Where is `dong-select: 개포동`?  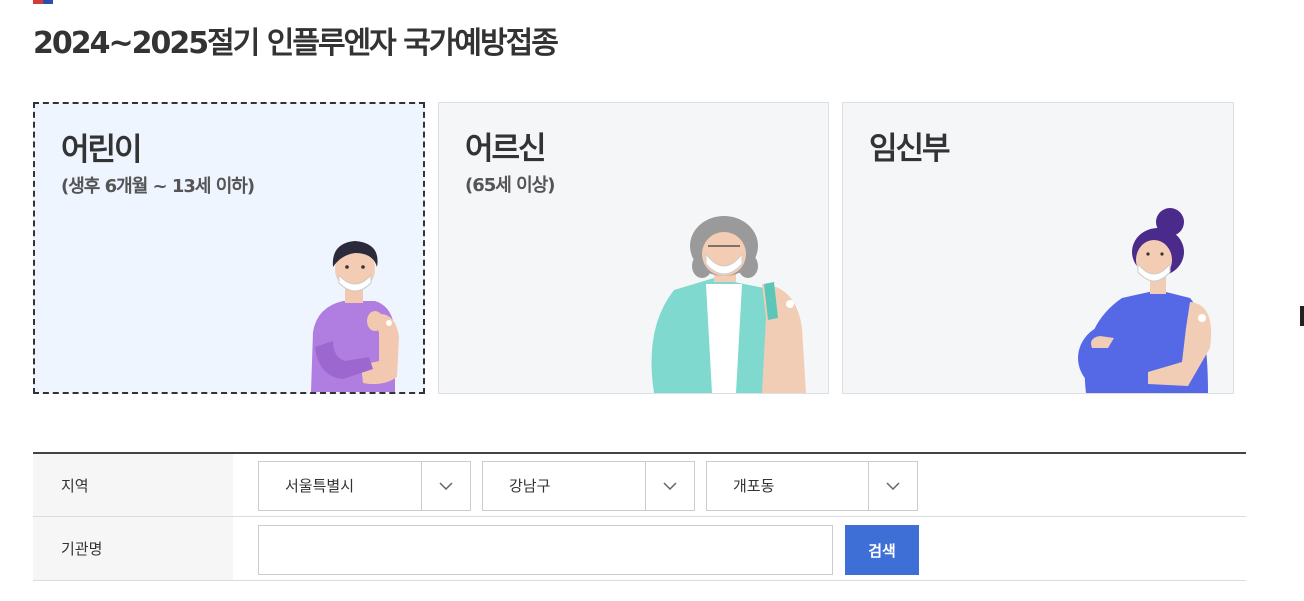 dong-select: 개포동 is located at coordinates (812, 486).